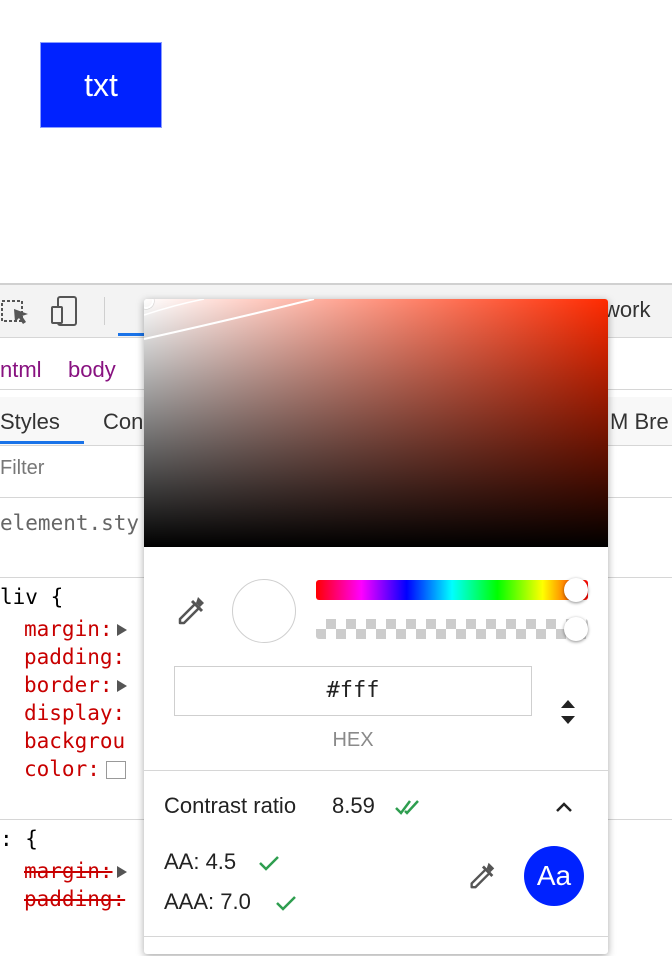 The image size is (672, 956). I want to click on color-swatch, so click(115, 770).